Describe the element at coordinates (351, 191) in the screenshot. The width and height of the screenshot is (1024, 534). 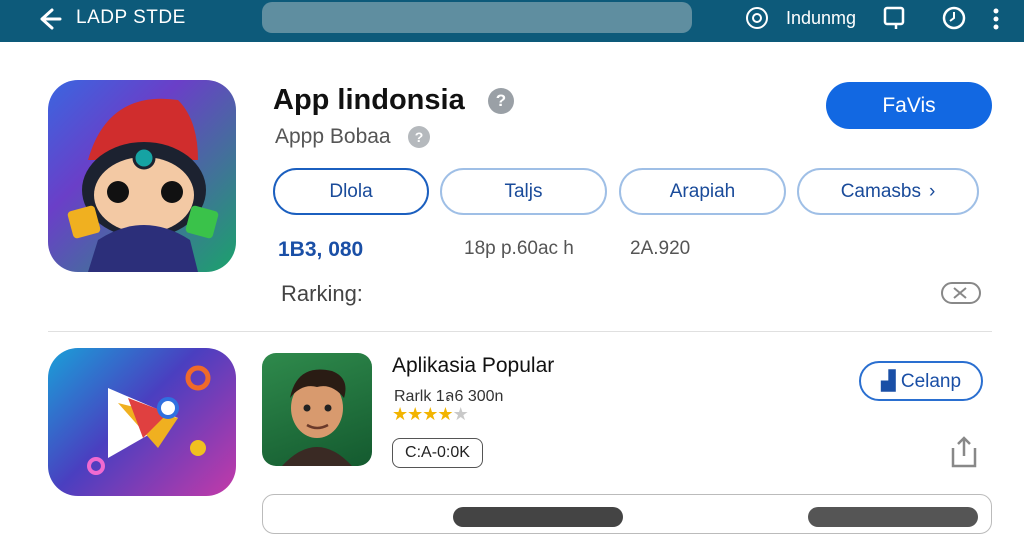
I see `chip-1: Dlola` at that location.